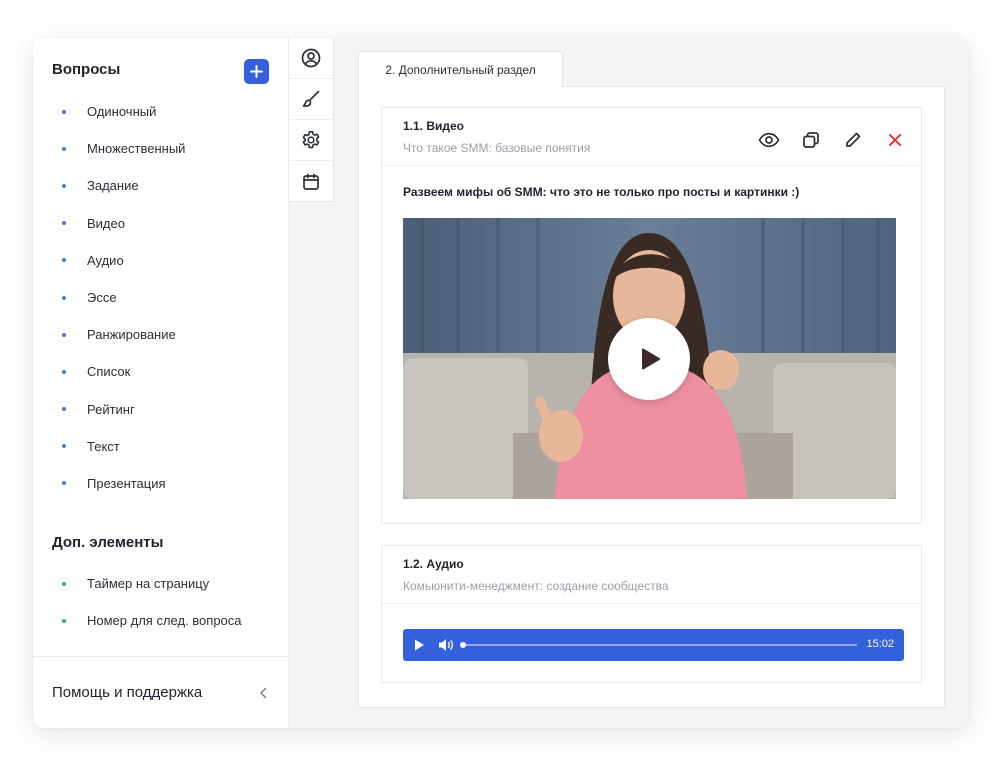  Describe the element at coordinates (263, 692) in the screenshot. I see `chevron-left-icon` at that location.